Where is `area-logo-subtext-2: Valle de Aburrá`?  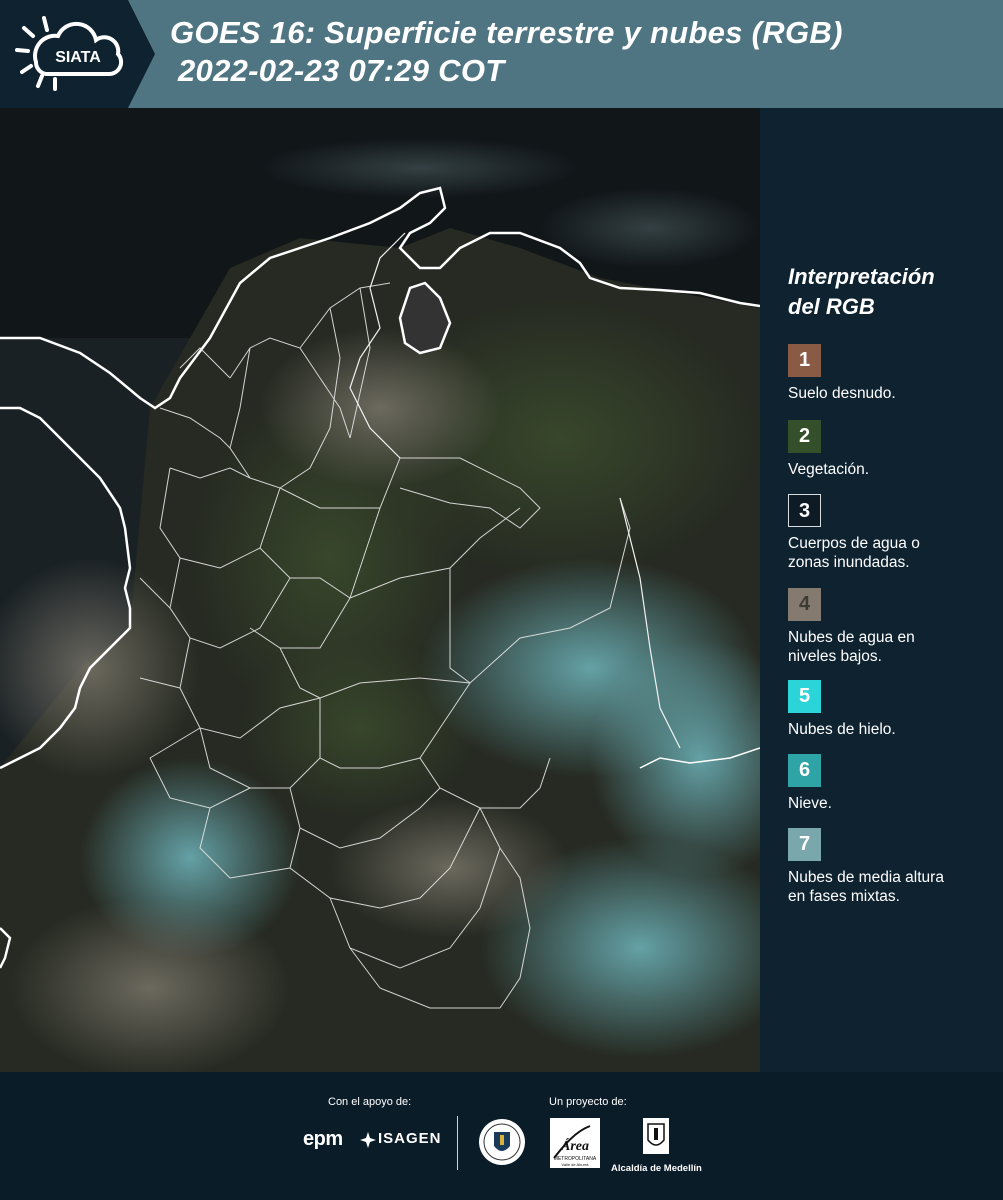 area-logo-subtext-2: Valle de Aburrá is located at coordinates (575, 1164).